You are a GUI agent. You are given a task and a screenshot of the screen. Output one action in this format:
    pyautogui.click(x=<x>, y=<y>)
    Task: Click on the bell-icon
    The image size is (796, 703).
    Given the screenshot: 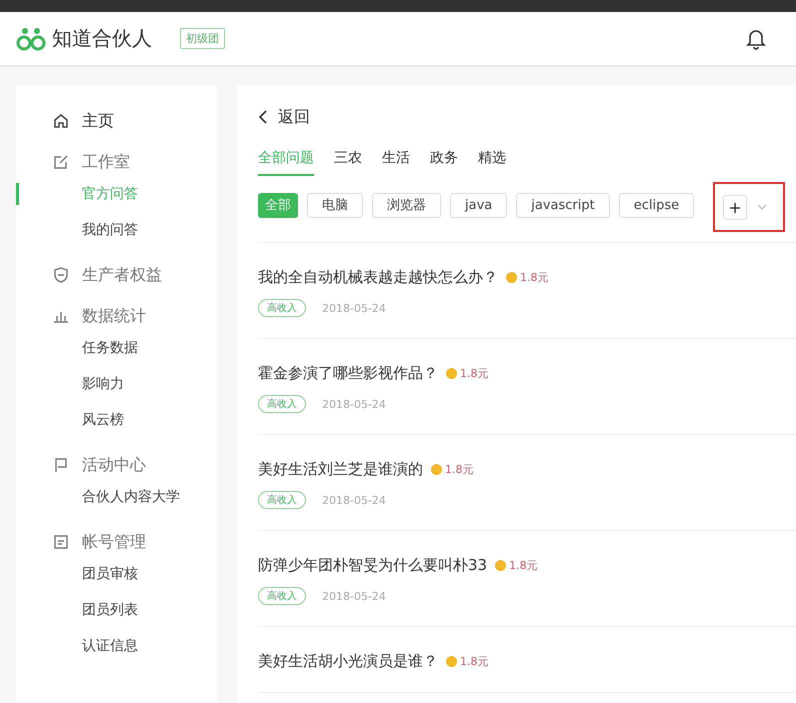 What is the action you would take?
    pyautogui.click(x=756, y=39)
    